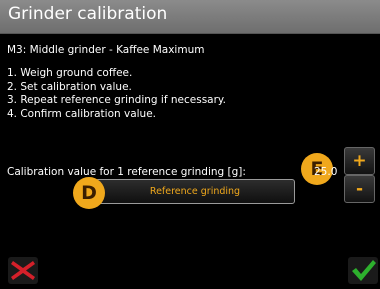 This screenshot has height=289, width=380. Describe the element at coordinates (82, 113) in the screenshot. I see `instruction-step: 4. Confirm calibration value.` at that location.